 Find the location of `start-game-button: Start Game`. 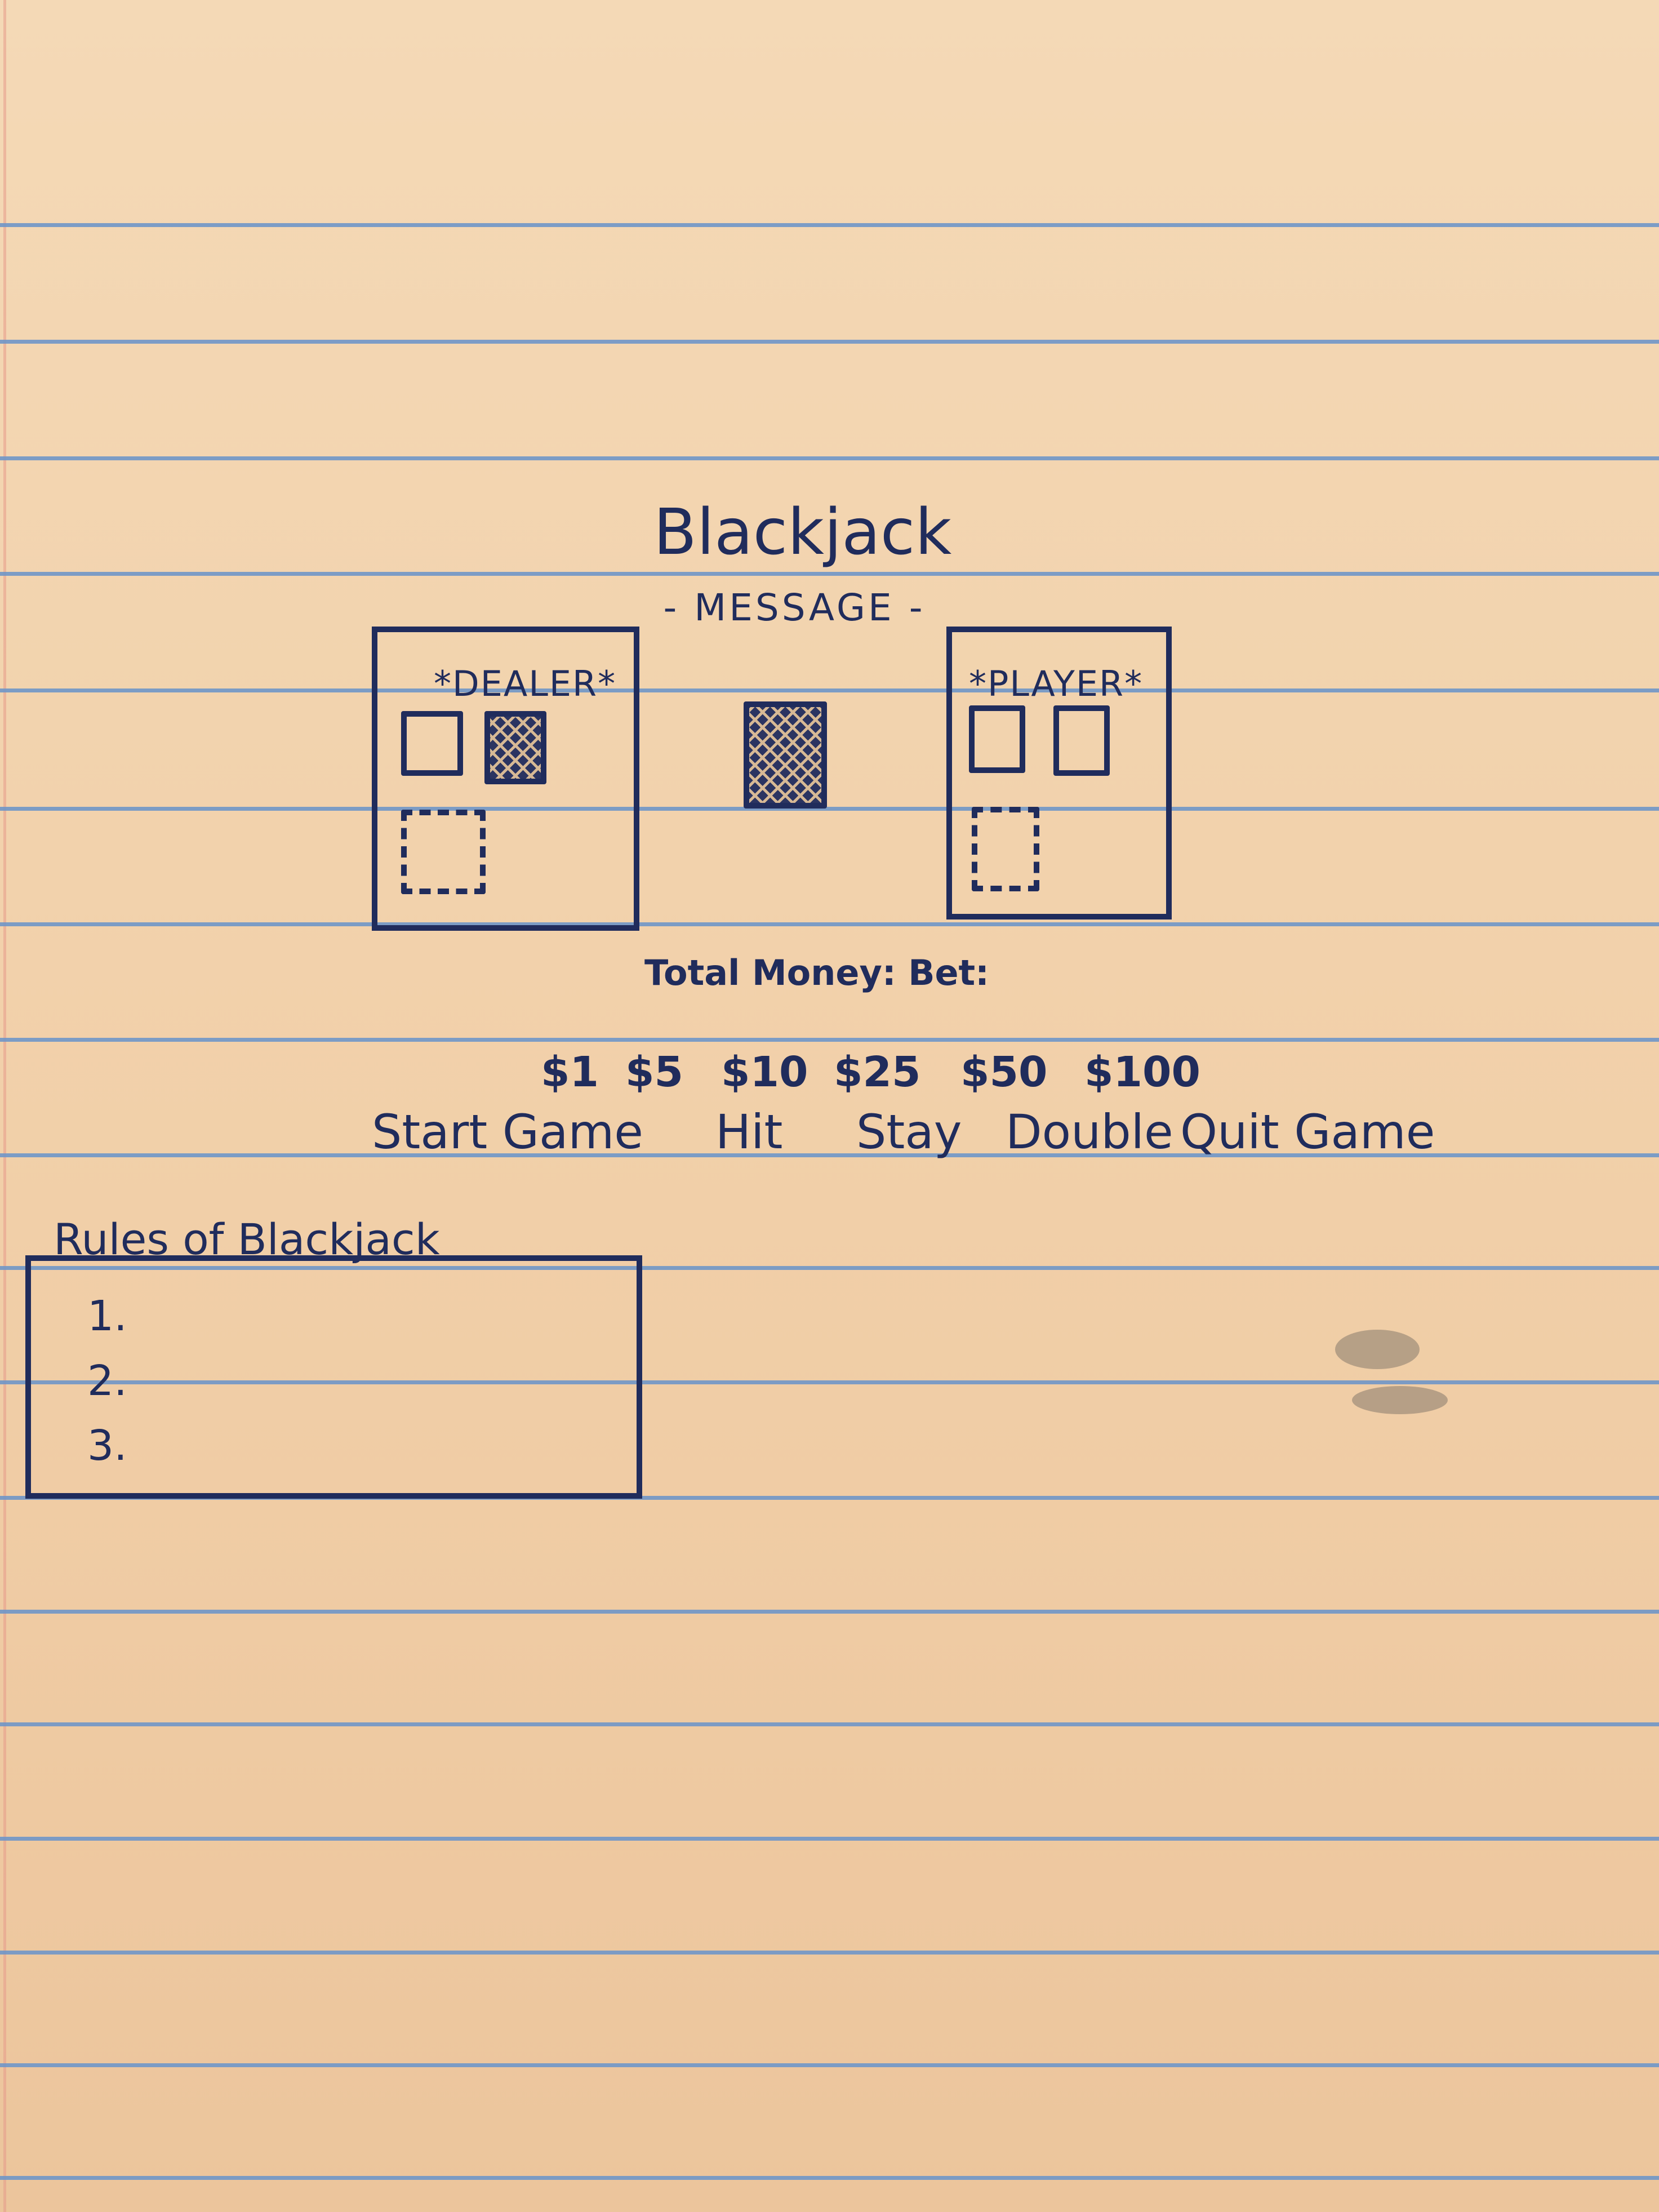

start-game-button: Start Game is located at coordinates (507, 1132).